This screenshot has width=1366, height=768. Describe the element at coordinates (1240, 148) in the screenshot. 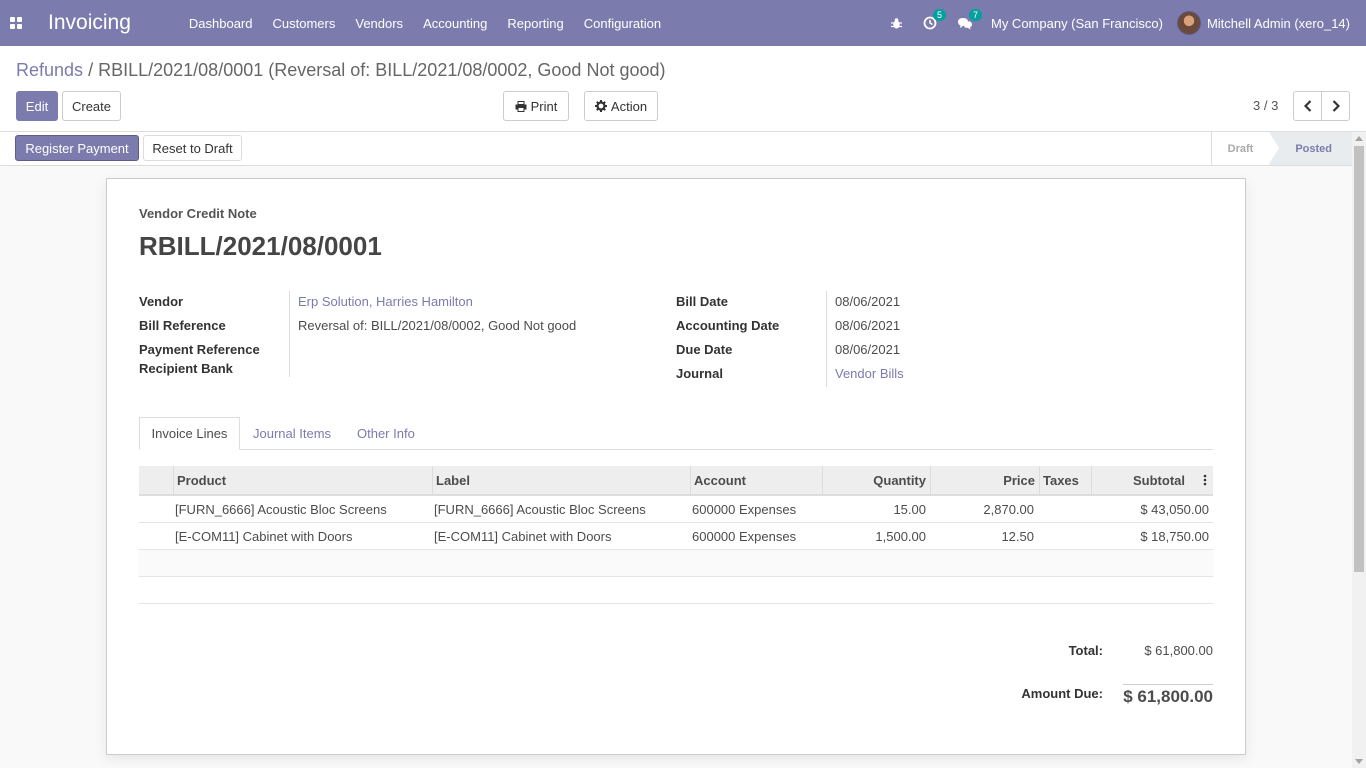

I see `status-draft: Draft` at that location.